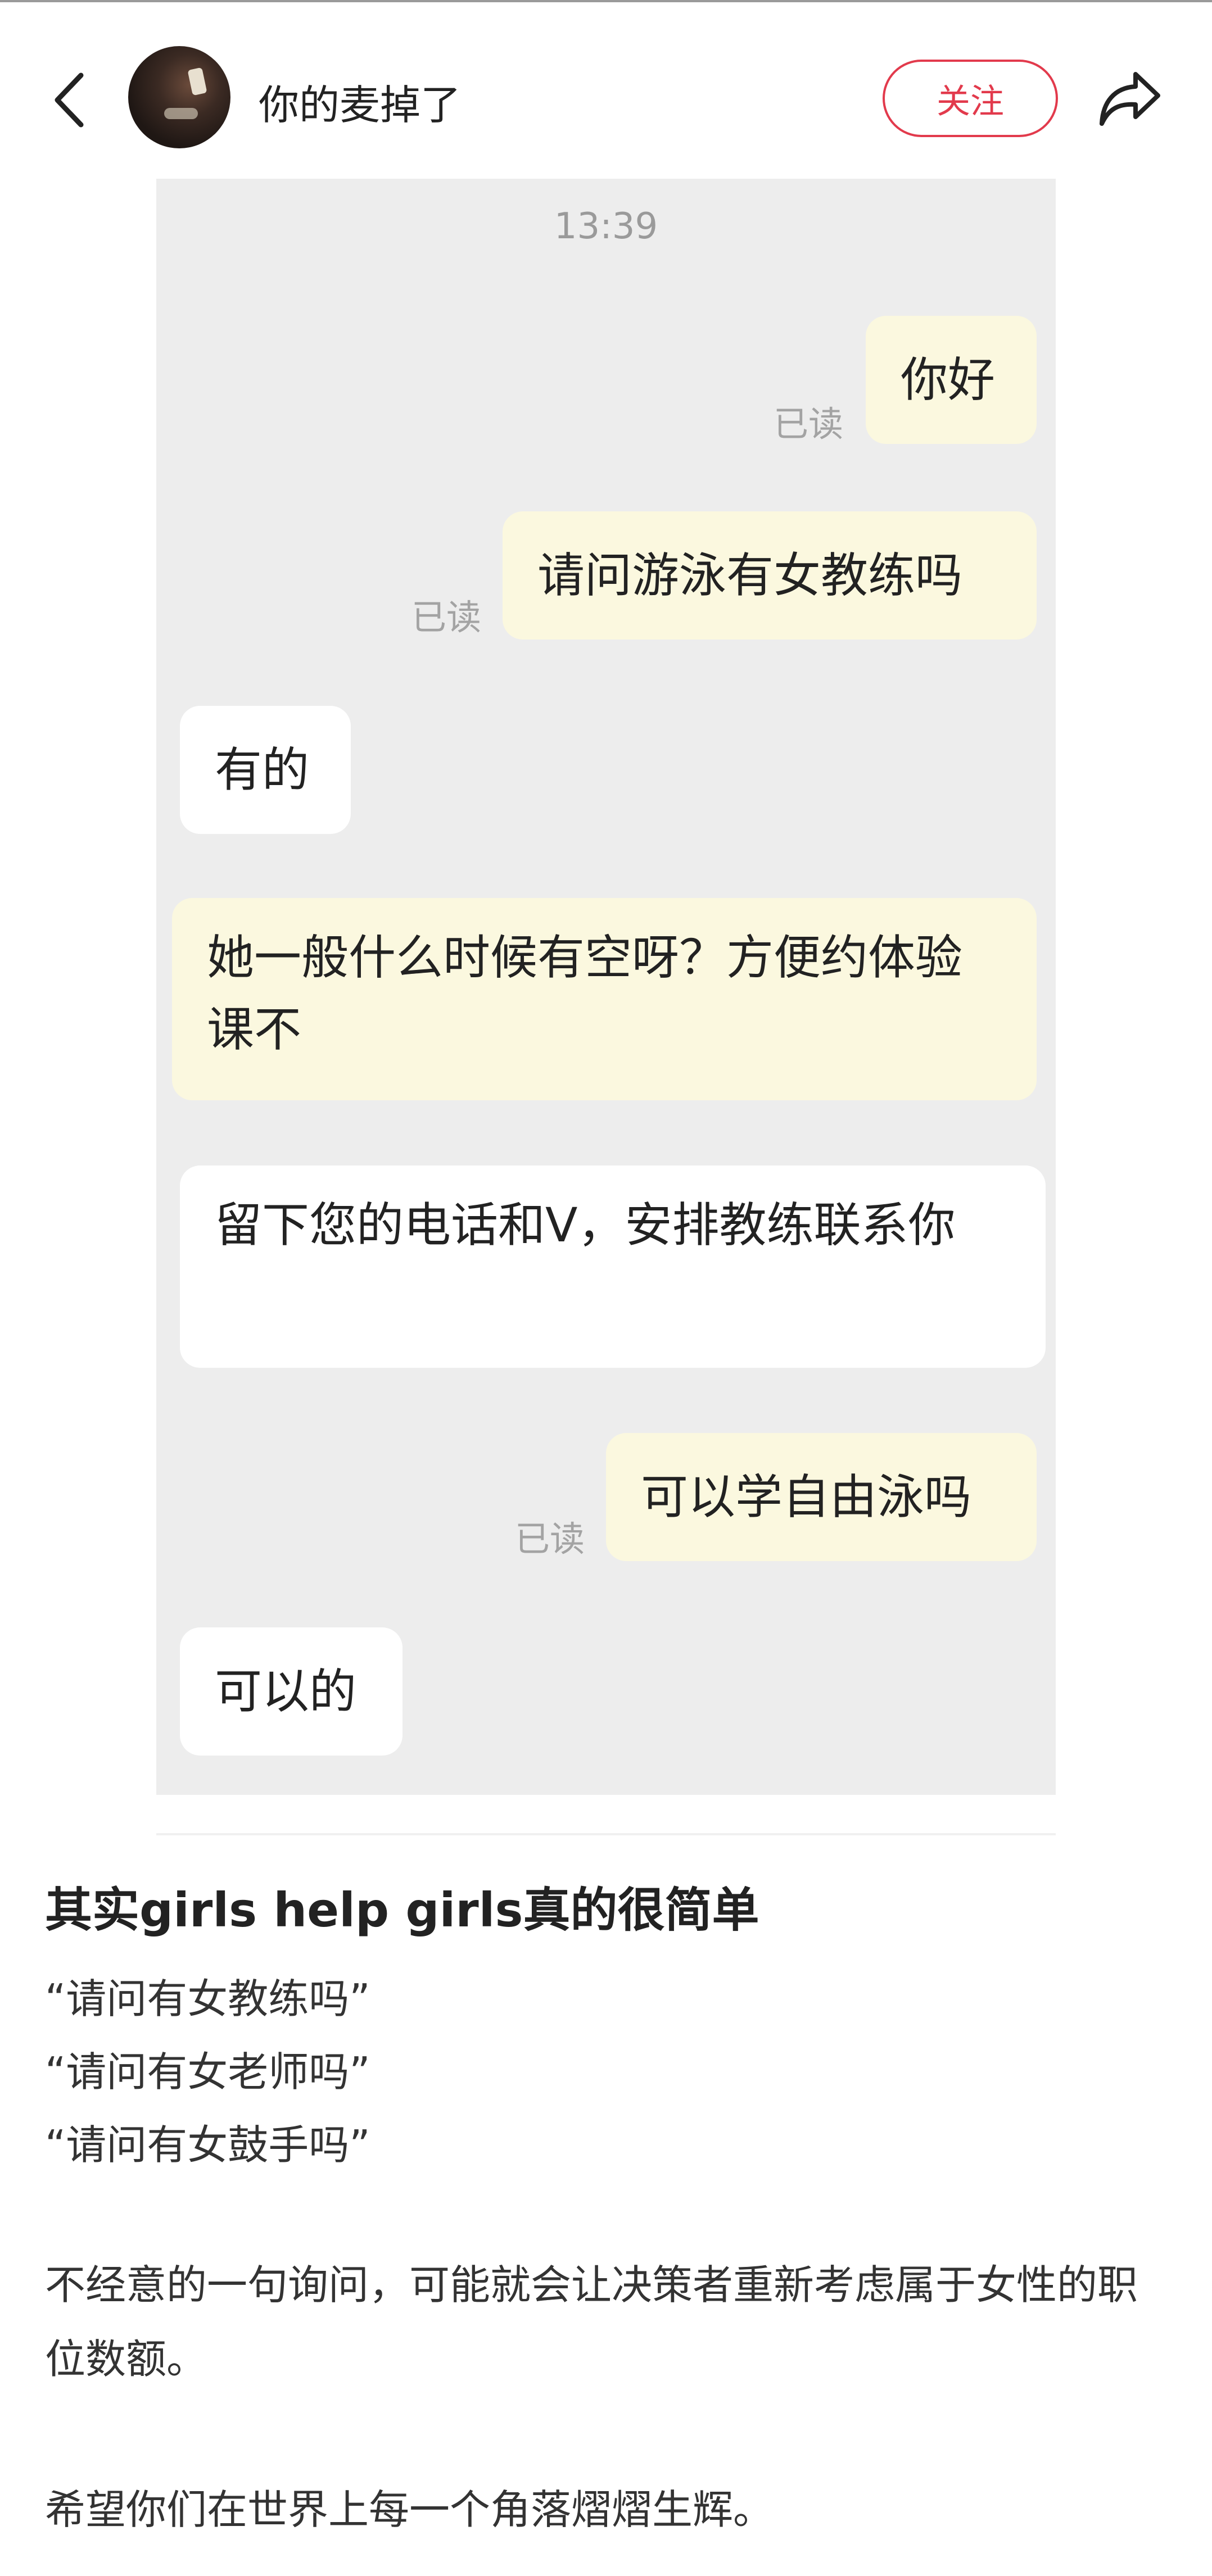  Describe the element at coordinates (606, 1834) in the screenshot. I see `divider` at that location.